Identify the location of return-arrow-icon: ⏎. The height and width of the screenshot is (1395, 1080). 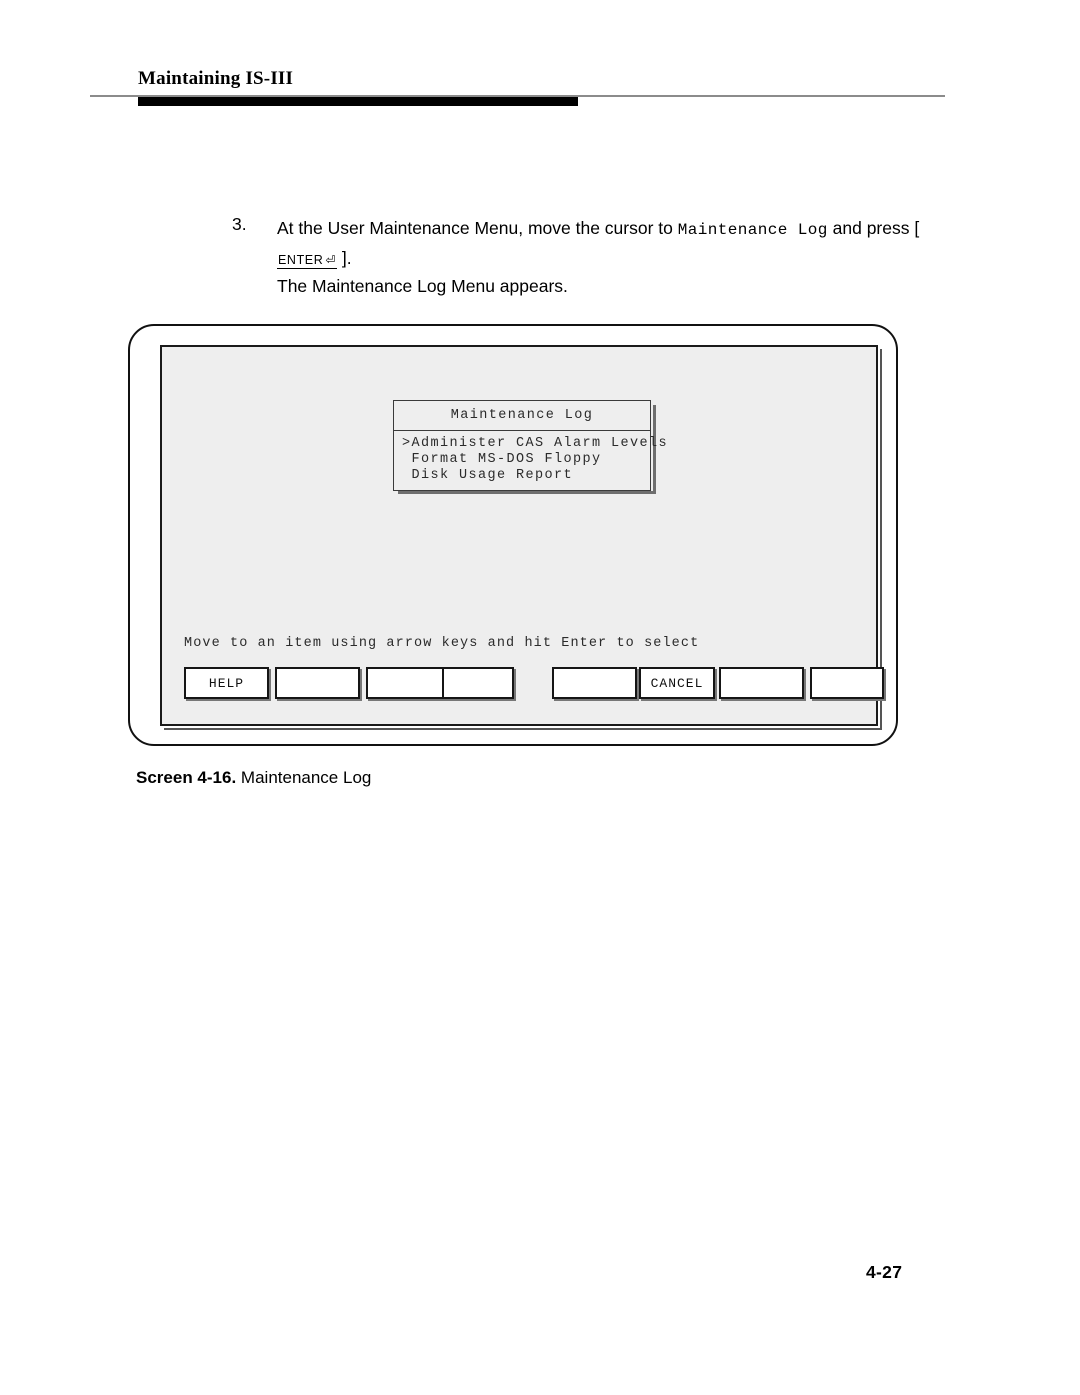
(331, 260).